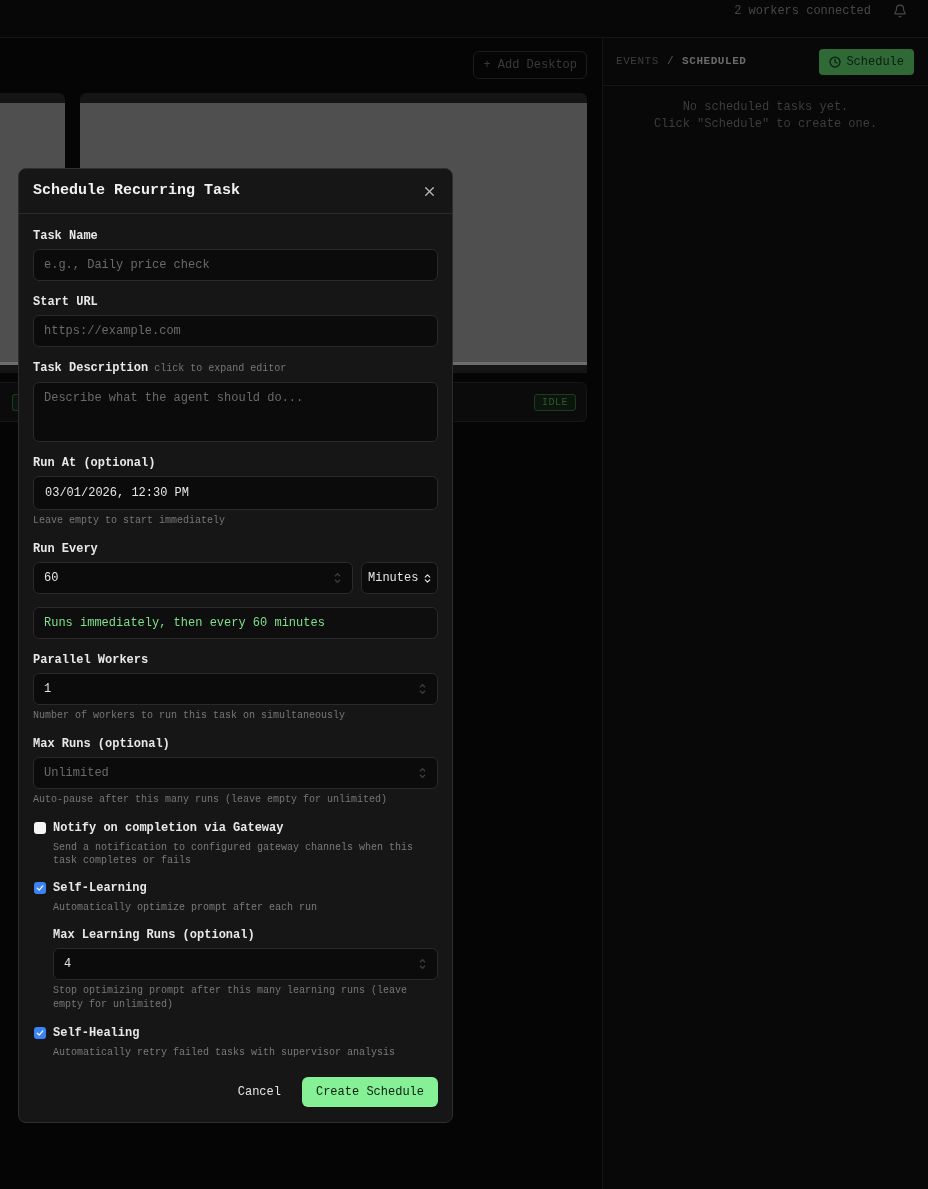  Describe the element at coordinates (235, 689) in the screenshot. I see `number-input: 1` at that location.